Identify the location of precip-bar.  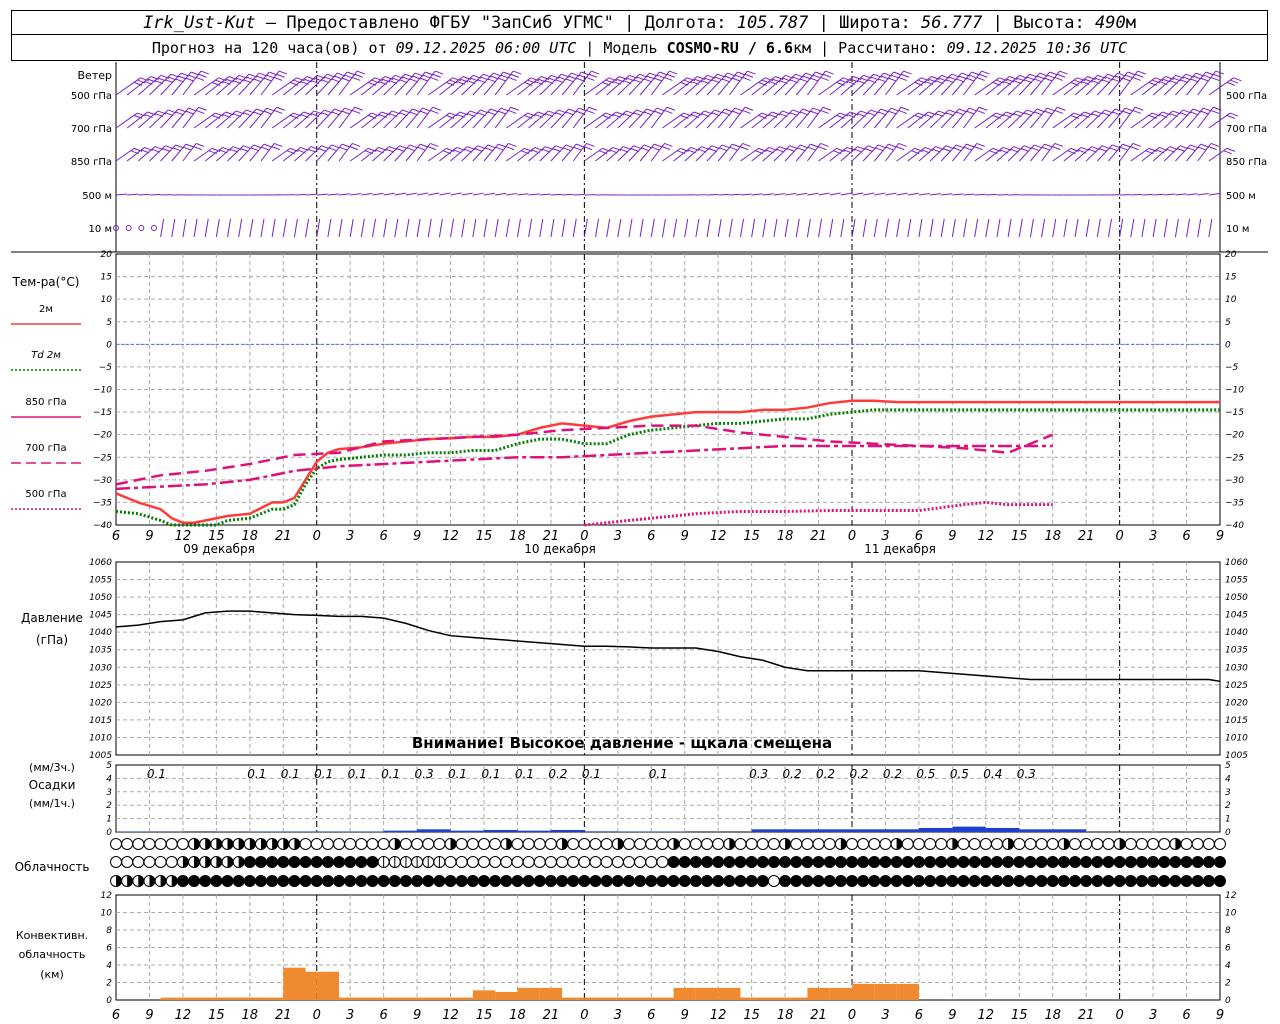
(869, 830).